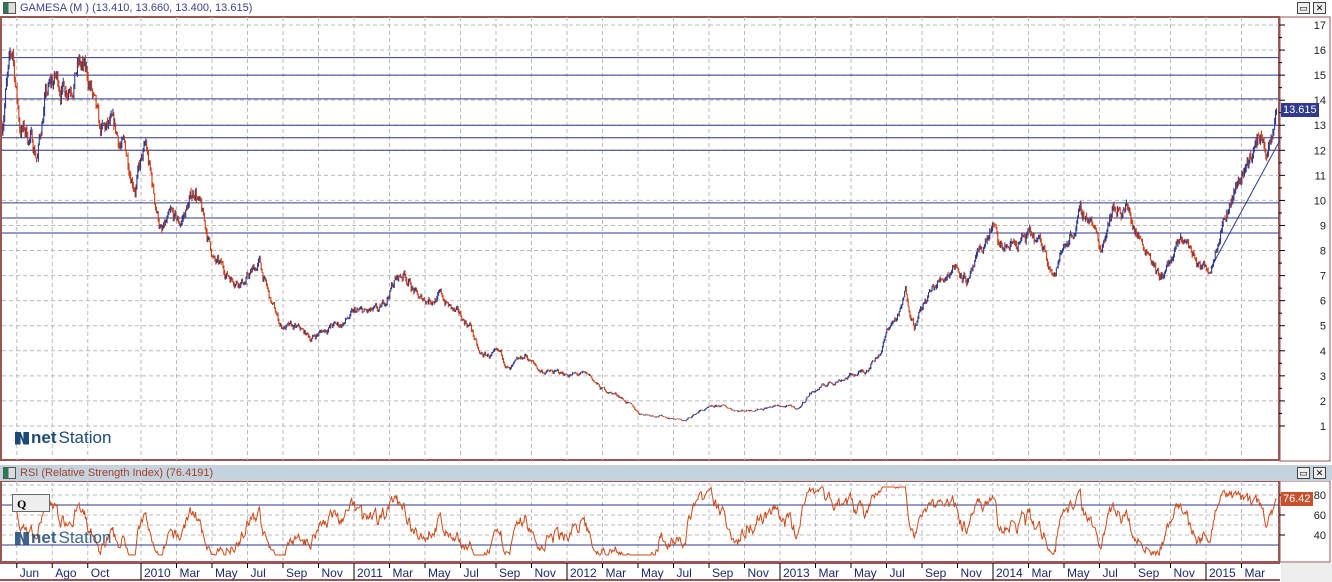 The image size is (1332, 582). What do you see at coordinates (1323, 327) in the screenshot?
I see `price-tick-label: 5` at bounding box center [1323, 327].